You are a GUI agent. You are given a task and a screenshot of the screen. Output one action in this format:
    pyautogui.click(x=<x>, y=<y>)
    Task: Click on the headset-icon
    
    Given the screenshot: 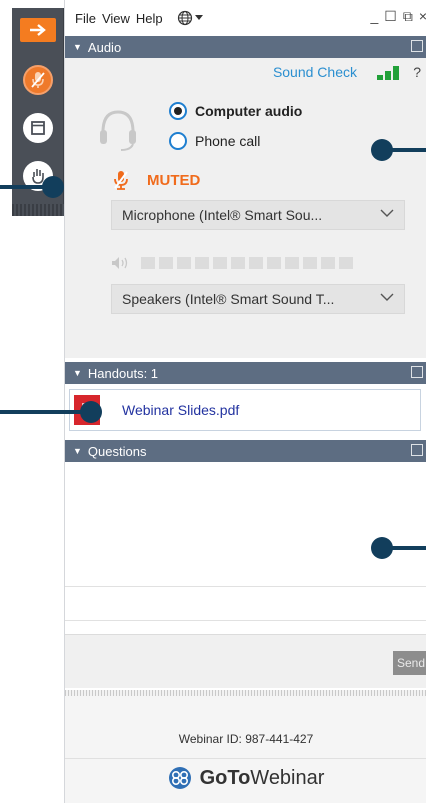 What is the action you would take?
    pyautogui.click(x=118, y=130)
    